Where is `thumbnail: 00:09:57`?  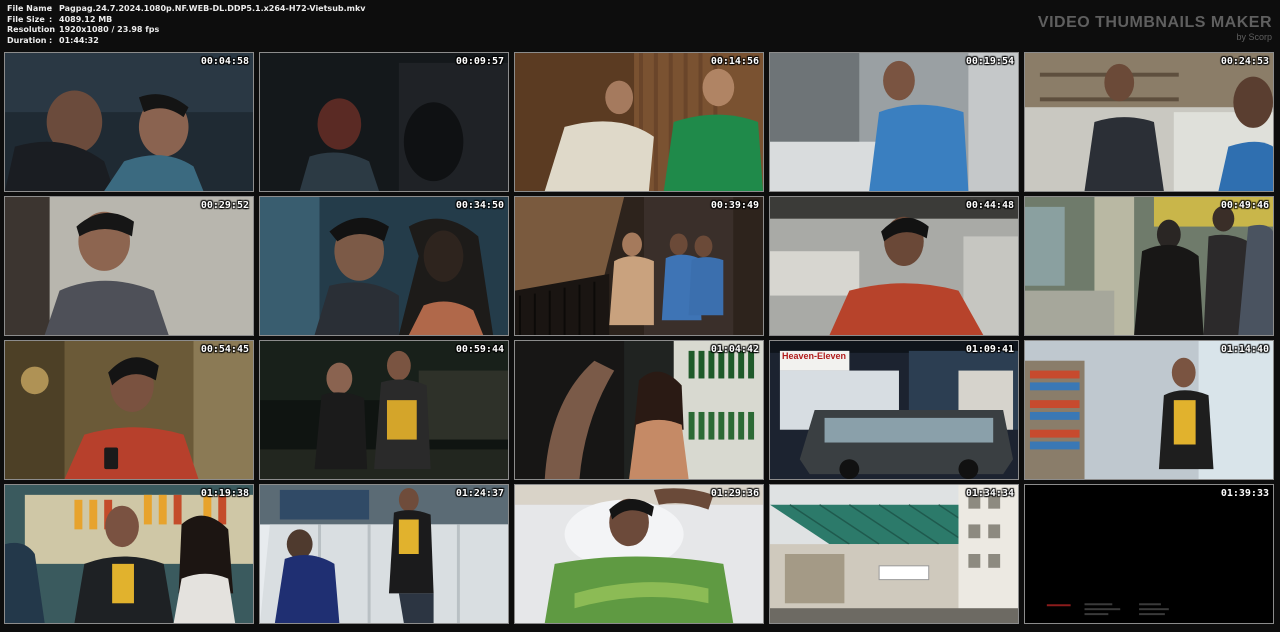 thumbnail: 00:09:57 is located at coordinates (384, 122).